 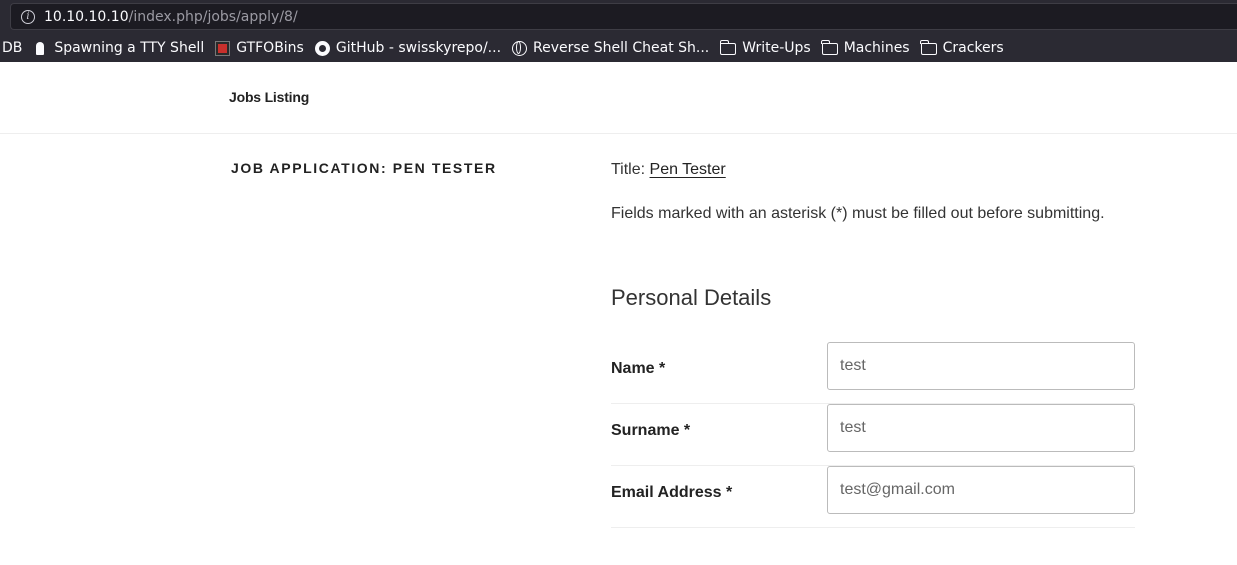 I want to click on name-label: Name *, so click(x=638, y=368).